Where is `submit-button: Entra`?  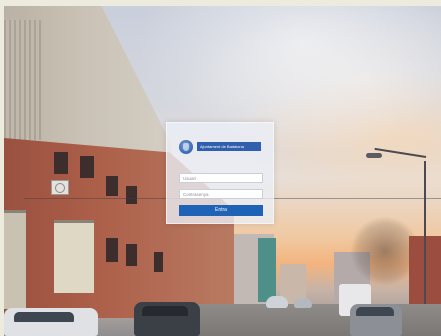
submit-button: Entra is located at coordinates (221, 210).